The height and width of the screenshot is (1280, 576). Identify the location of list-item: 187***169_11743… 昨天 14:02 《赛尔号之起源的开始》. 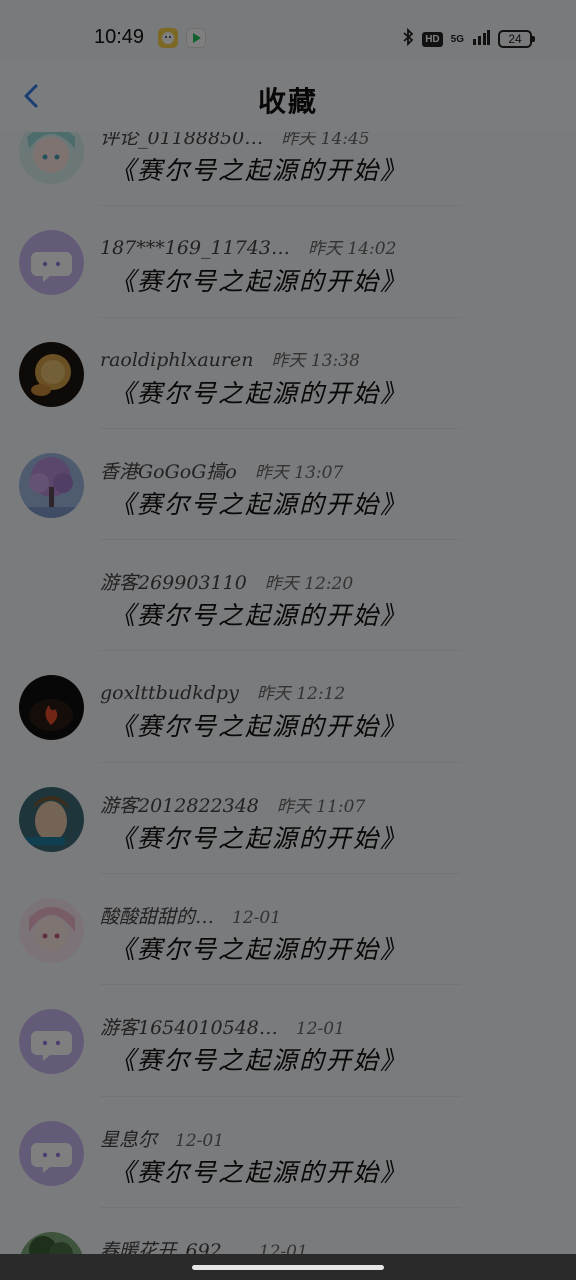
(288, 262).